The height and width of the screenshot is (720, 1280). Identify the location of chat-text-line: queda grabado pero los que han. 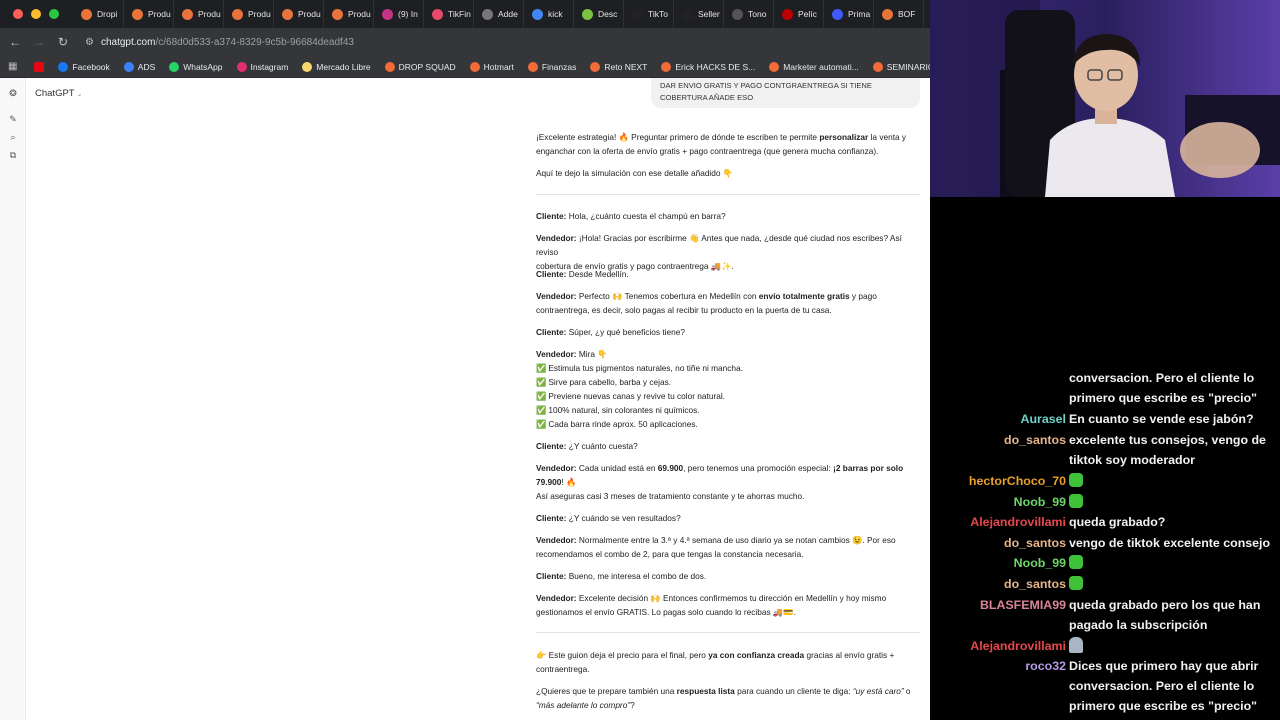
(1165, 604).